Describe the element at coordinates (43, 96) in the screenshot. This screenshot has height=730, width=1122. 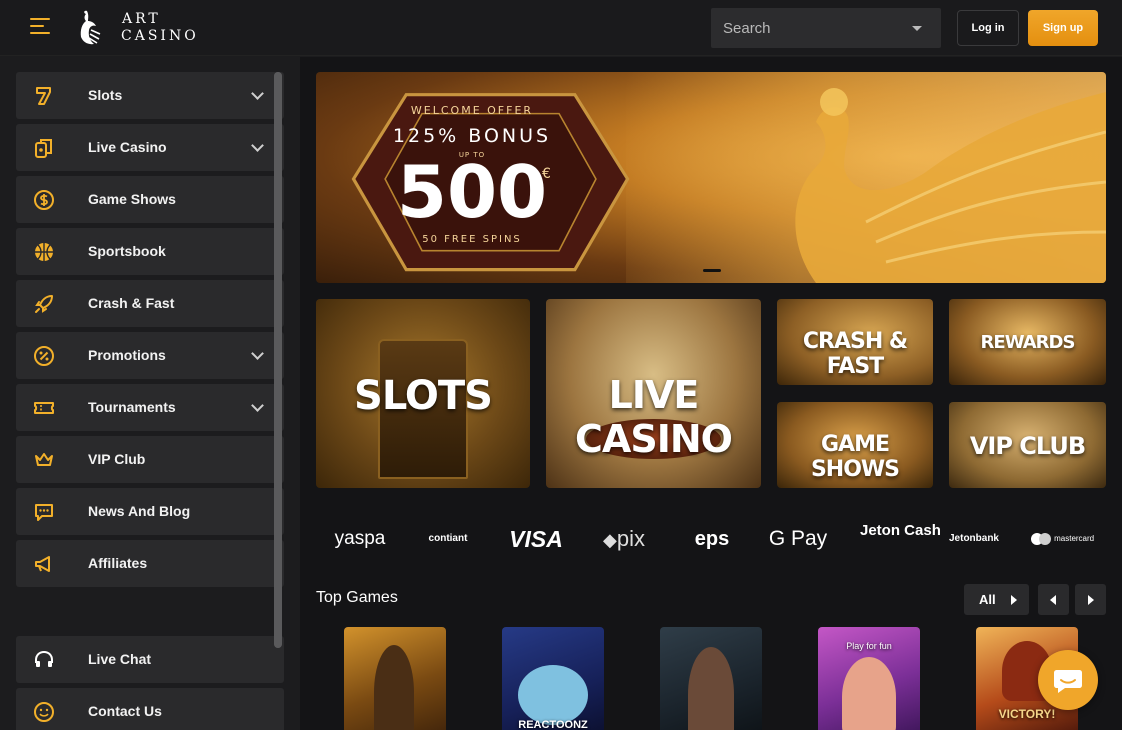
I see `seven-icon` at that location.